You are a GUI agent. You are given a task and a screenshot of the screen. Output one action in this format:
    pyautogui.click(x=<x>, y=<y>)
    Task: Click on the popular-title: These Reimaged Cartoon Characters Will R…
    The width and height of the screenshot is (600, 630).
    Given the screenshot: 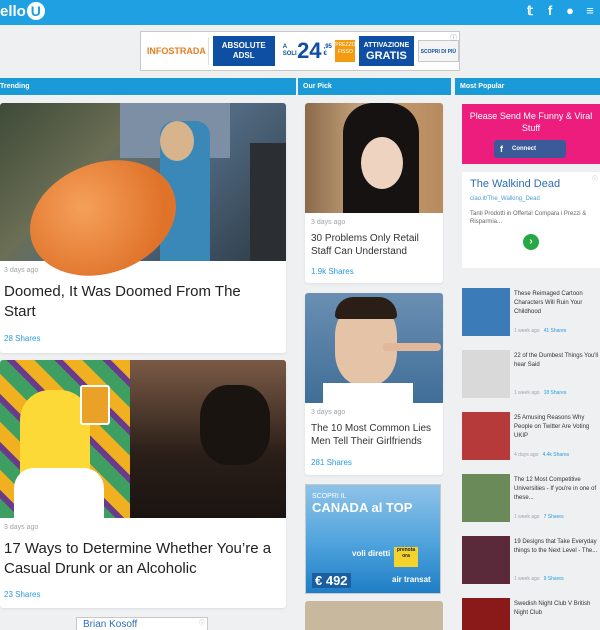 What is the action you would take?
    pyautogui.click(x=557, y=303)
    